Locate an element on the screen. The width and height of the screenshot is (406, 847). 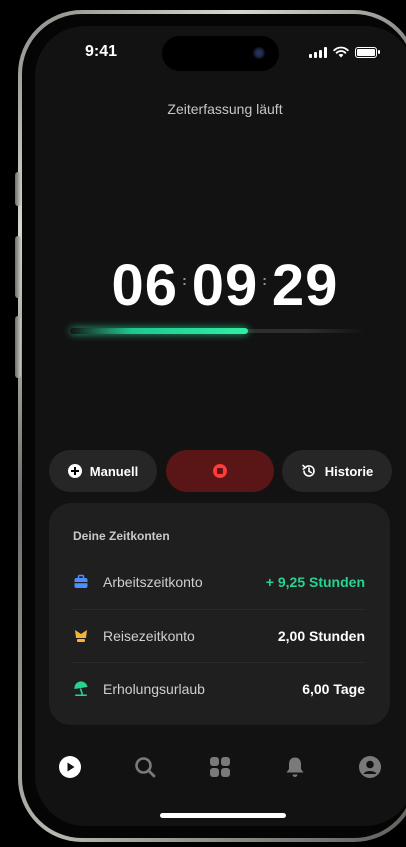
briefcase-icon is located at coordinates (81, 582).